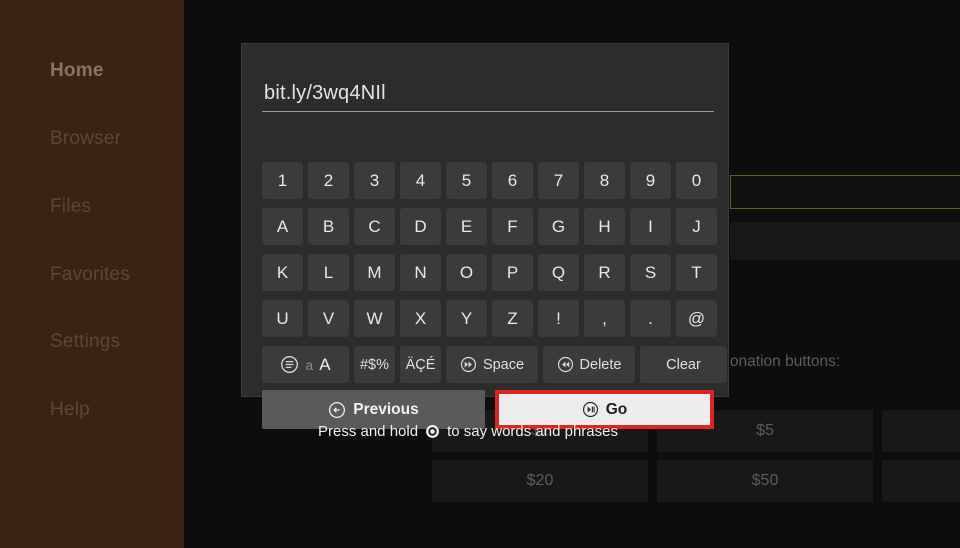 This screenshot has height=548, width=960. I want to click on fast-forward-circle-icon, so click(468, 364).